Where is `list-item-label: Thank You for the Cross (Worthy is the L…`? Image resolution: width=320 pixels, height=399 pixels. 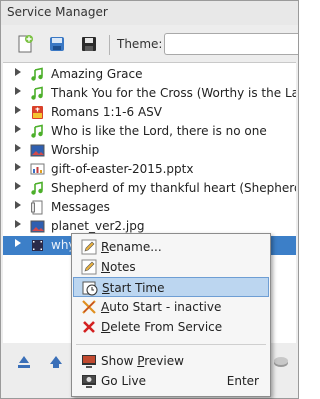
list-item-label: Thank You for the Cross (Worthy is the L… is located at coordinates (173, 93).